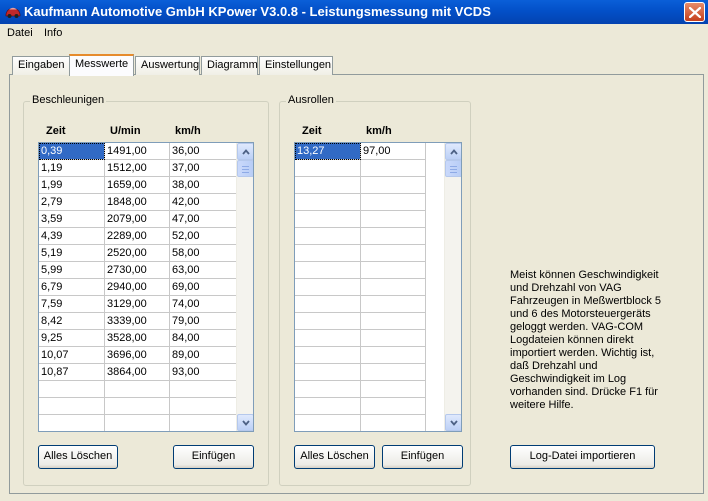  I want to click on grid-cell: 2520,00, so click(137, 253).